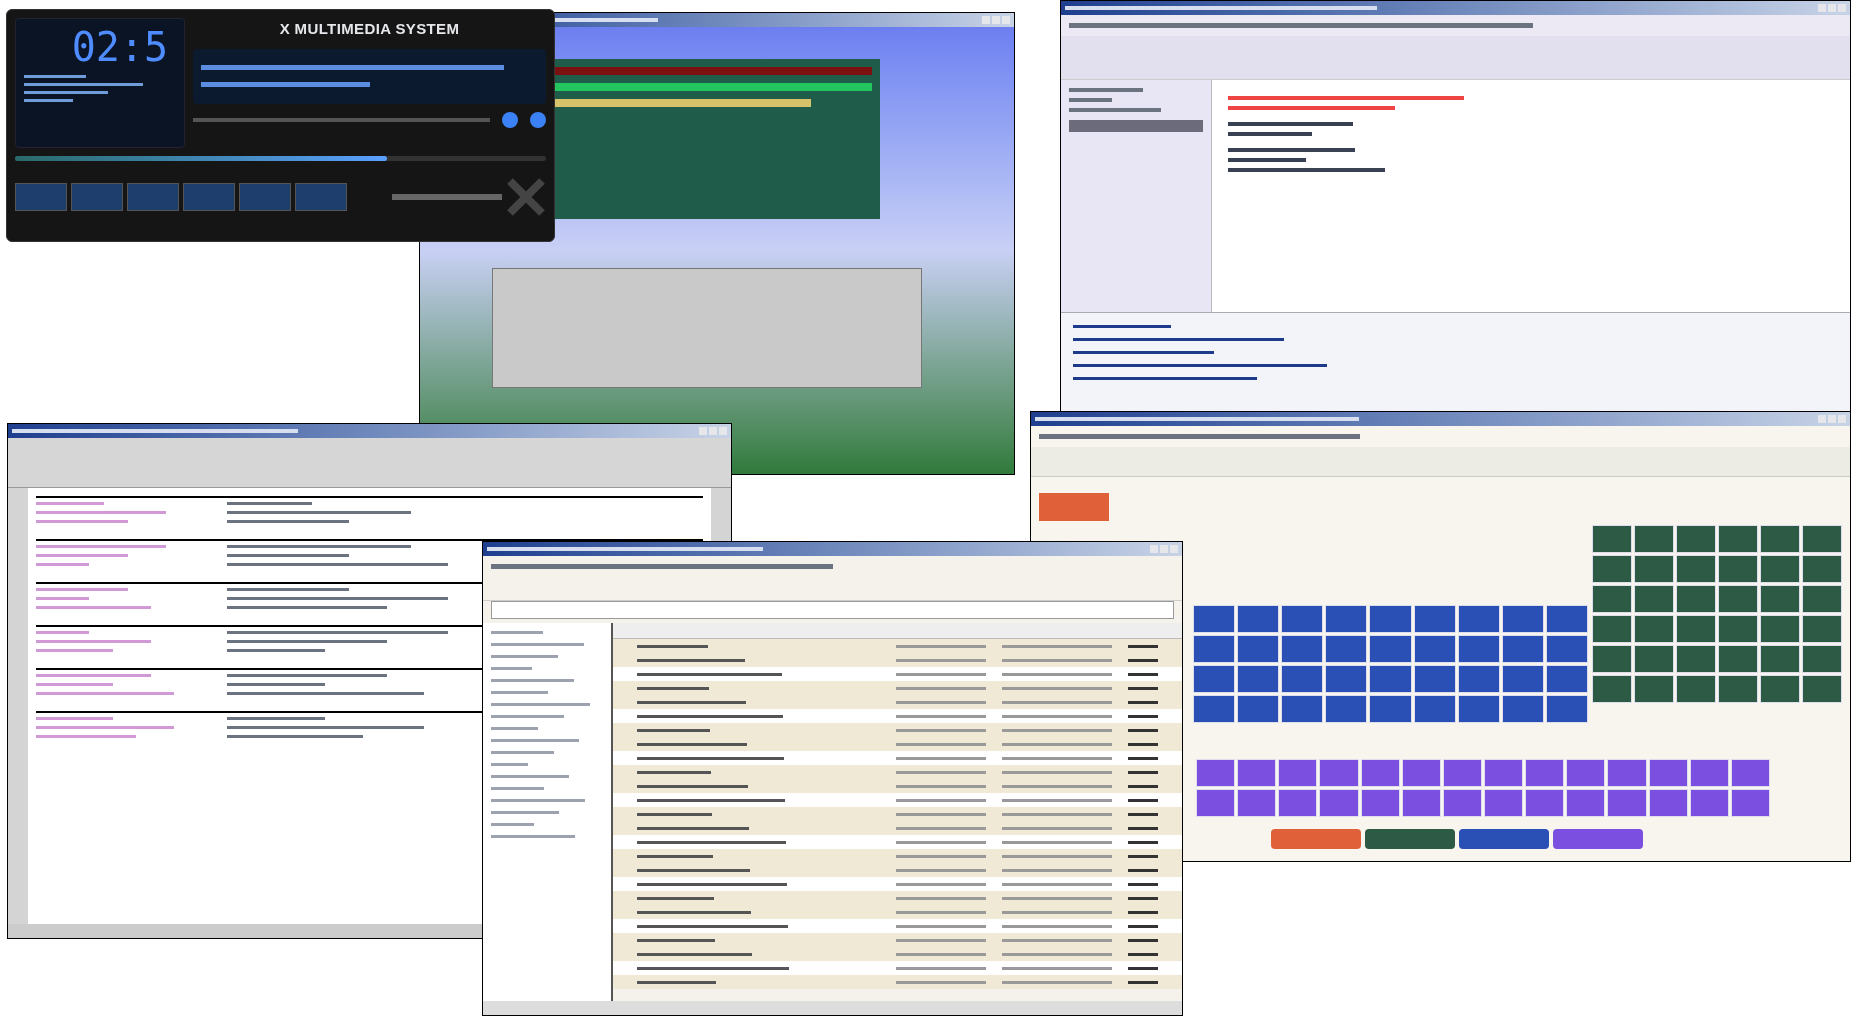  I want to click on mode-switch-drawing, so click(447, 197).